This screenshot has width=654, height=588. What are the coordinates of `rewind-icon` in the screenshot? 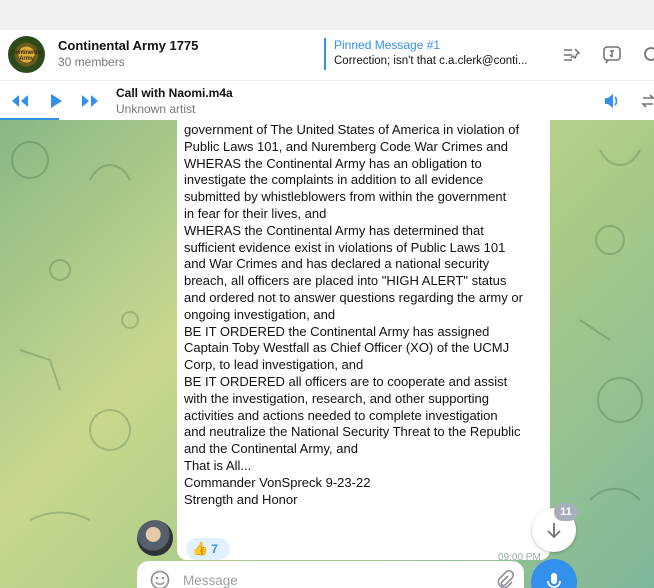 It's located at (20, 101).